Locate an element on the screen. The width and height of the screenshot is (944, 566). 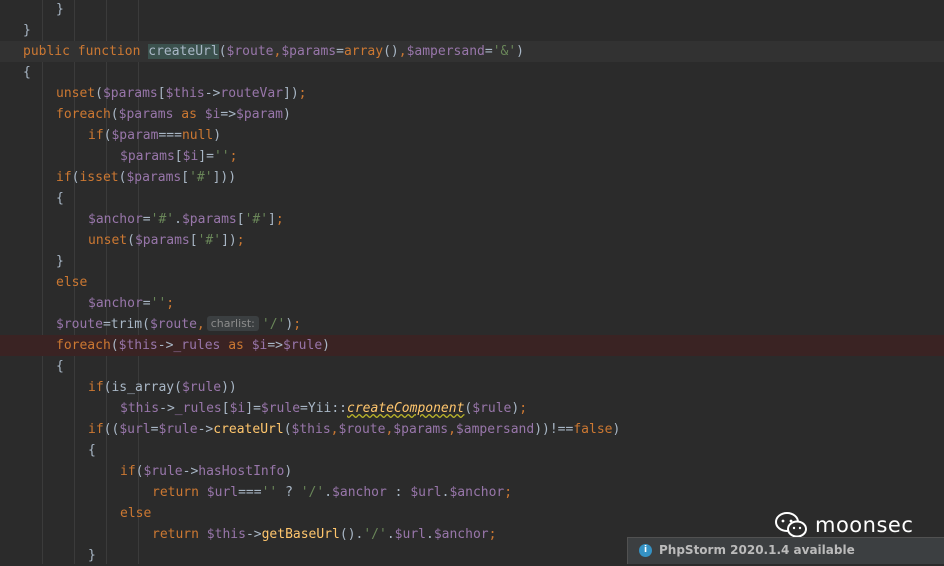
code-line: else is located at coordinates (472, 282).